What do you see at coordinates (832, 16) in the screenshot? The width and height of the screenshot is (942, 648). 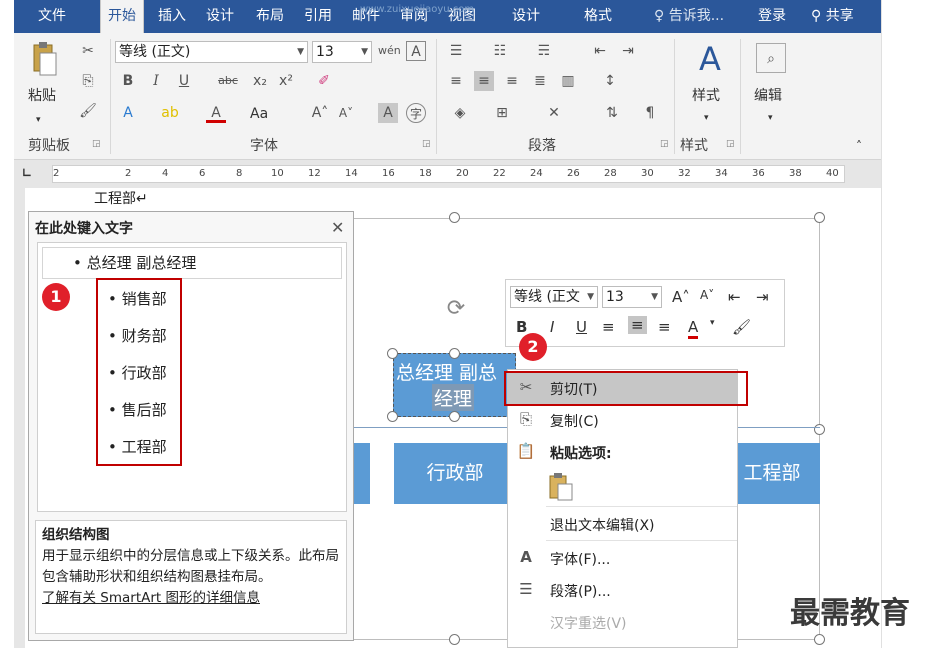 I see `share-button: ⚲ 共享` at bounding box center [832, 16].